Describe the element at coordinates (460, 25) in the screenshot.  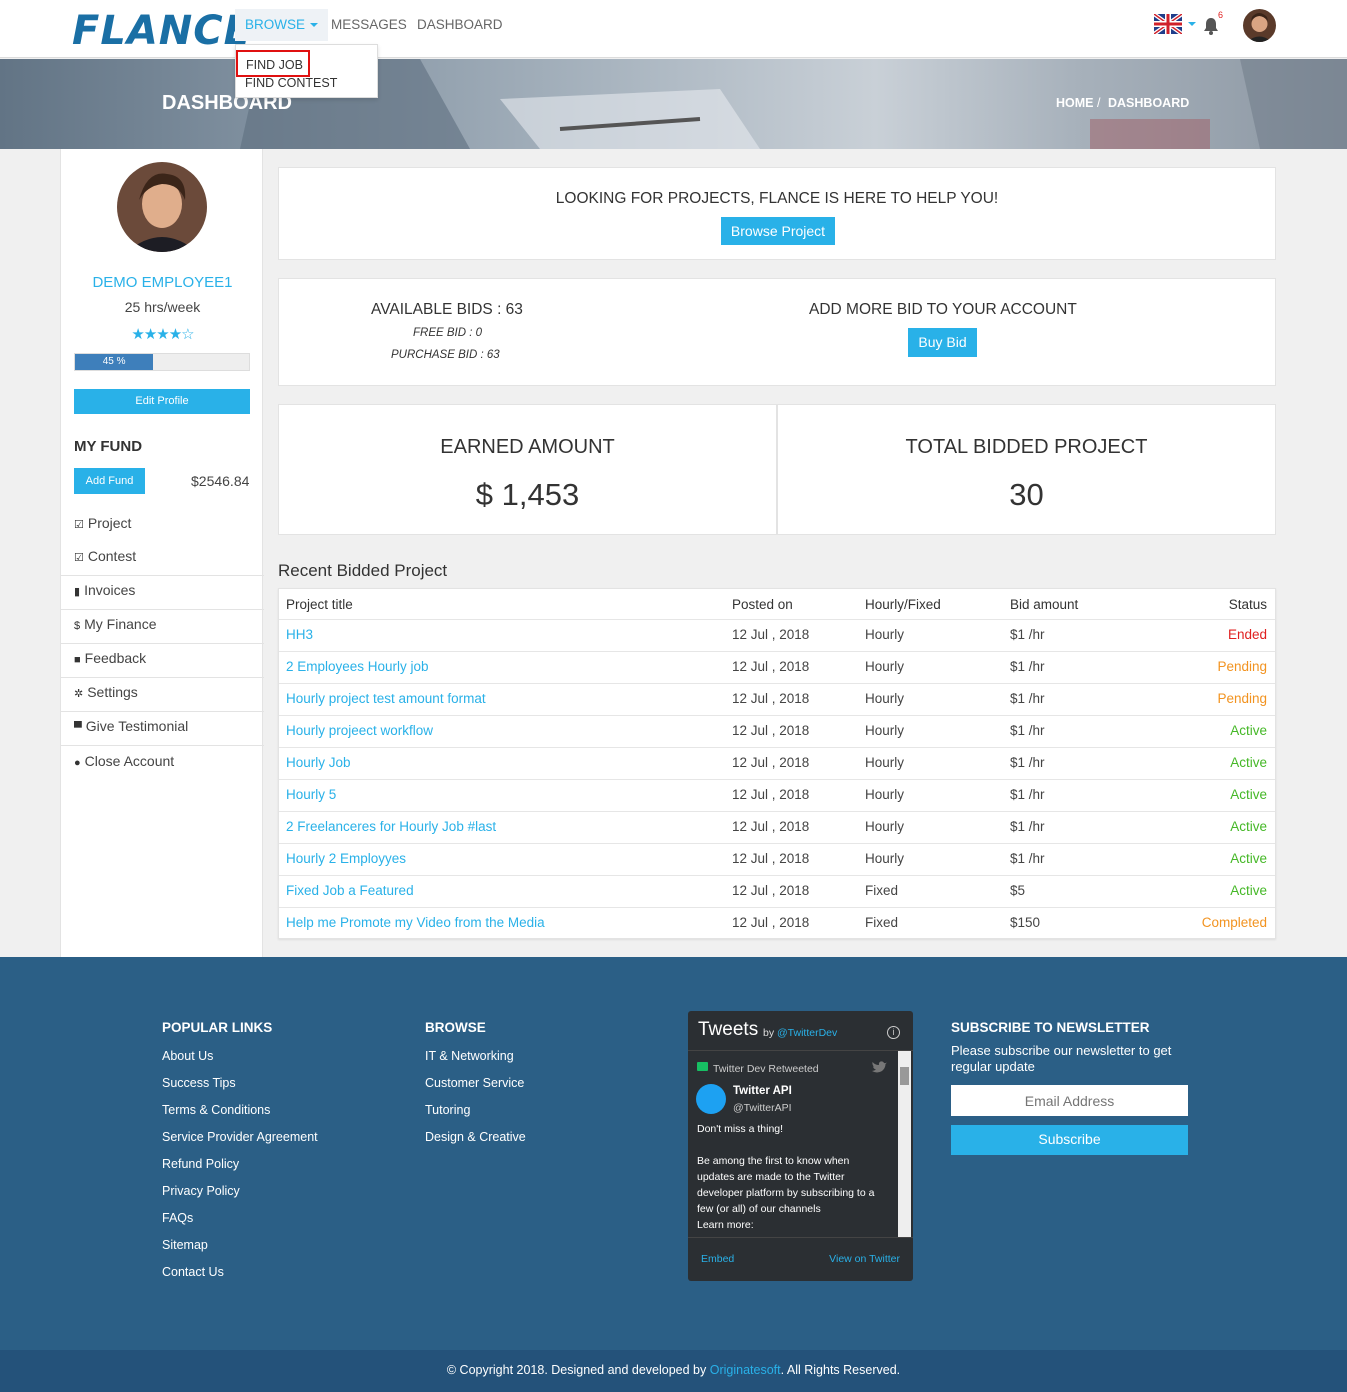
I see `nav-dashboard: DASHBOARD` at that location.